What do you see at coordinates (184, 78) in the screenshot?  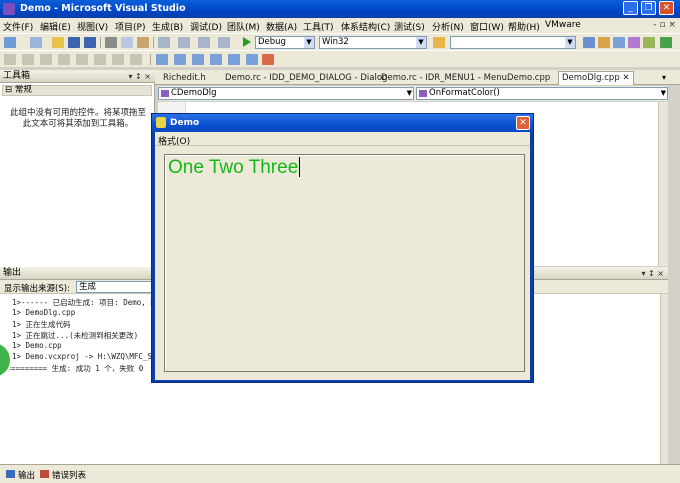 I see `tab-richedit-h: Richedit.h` at bounding box center [184, 78].